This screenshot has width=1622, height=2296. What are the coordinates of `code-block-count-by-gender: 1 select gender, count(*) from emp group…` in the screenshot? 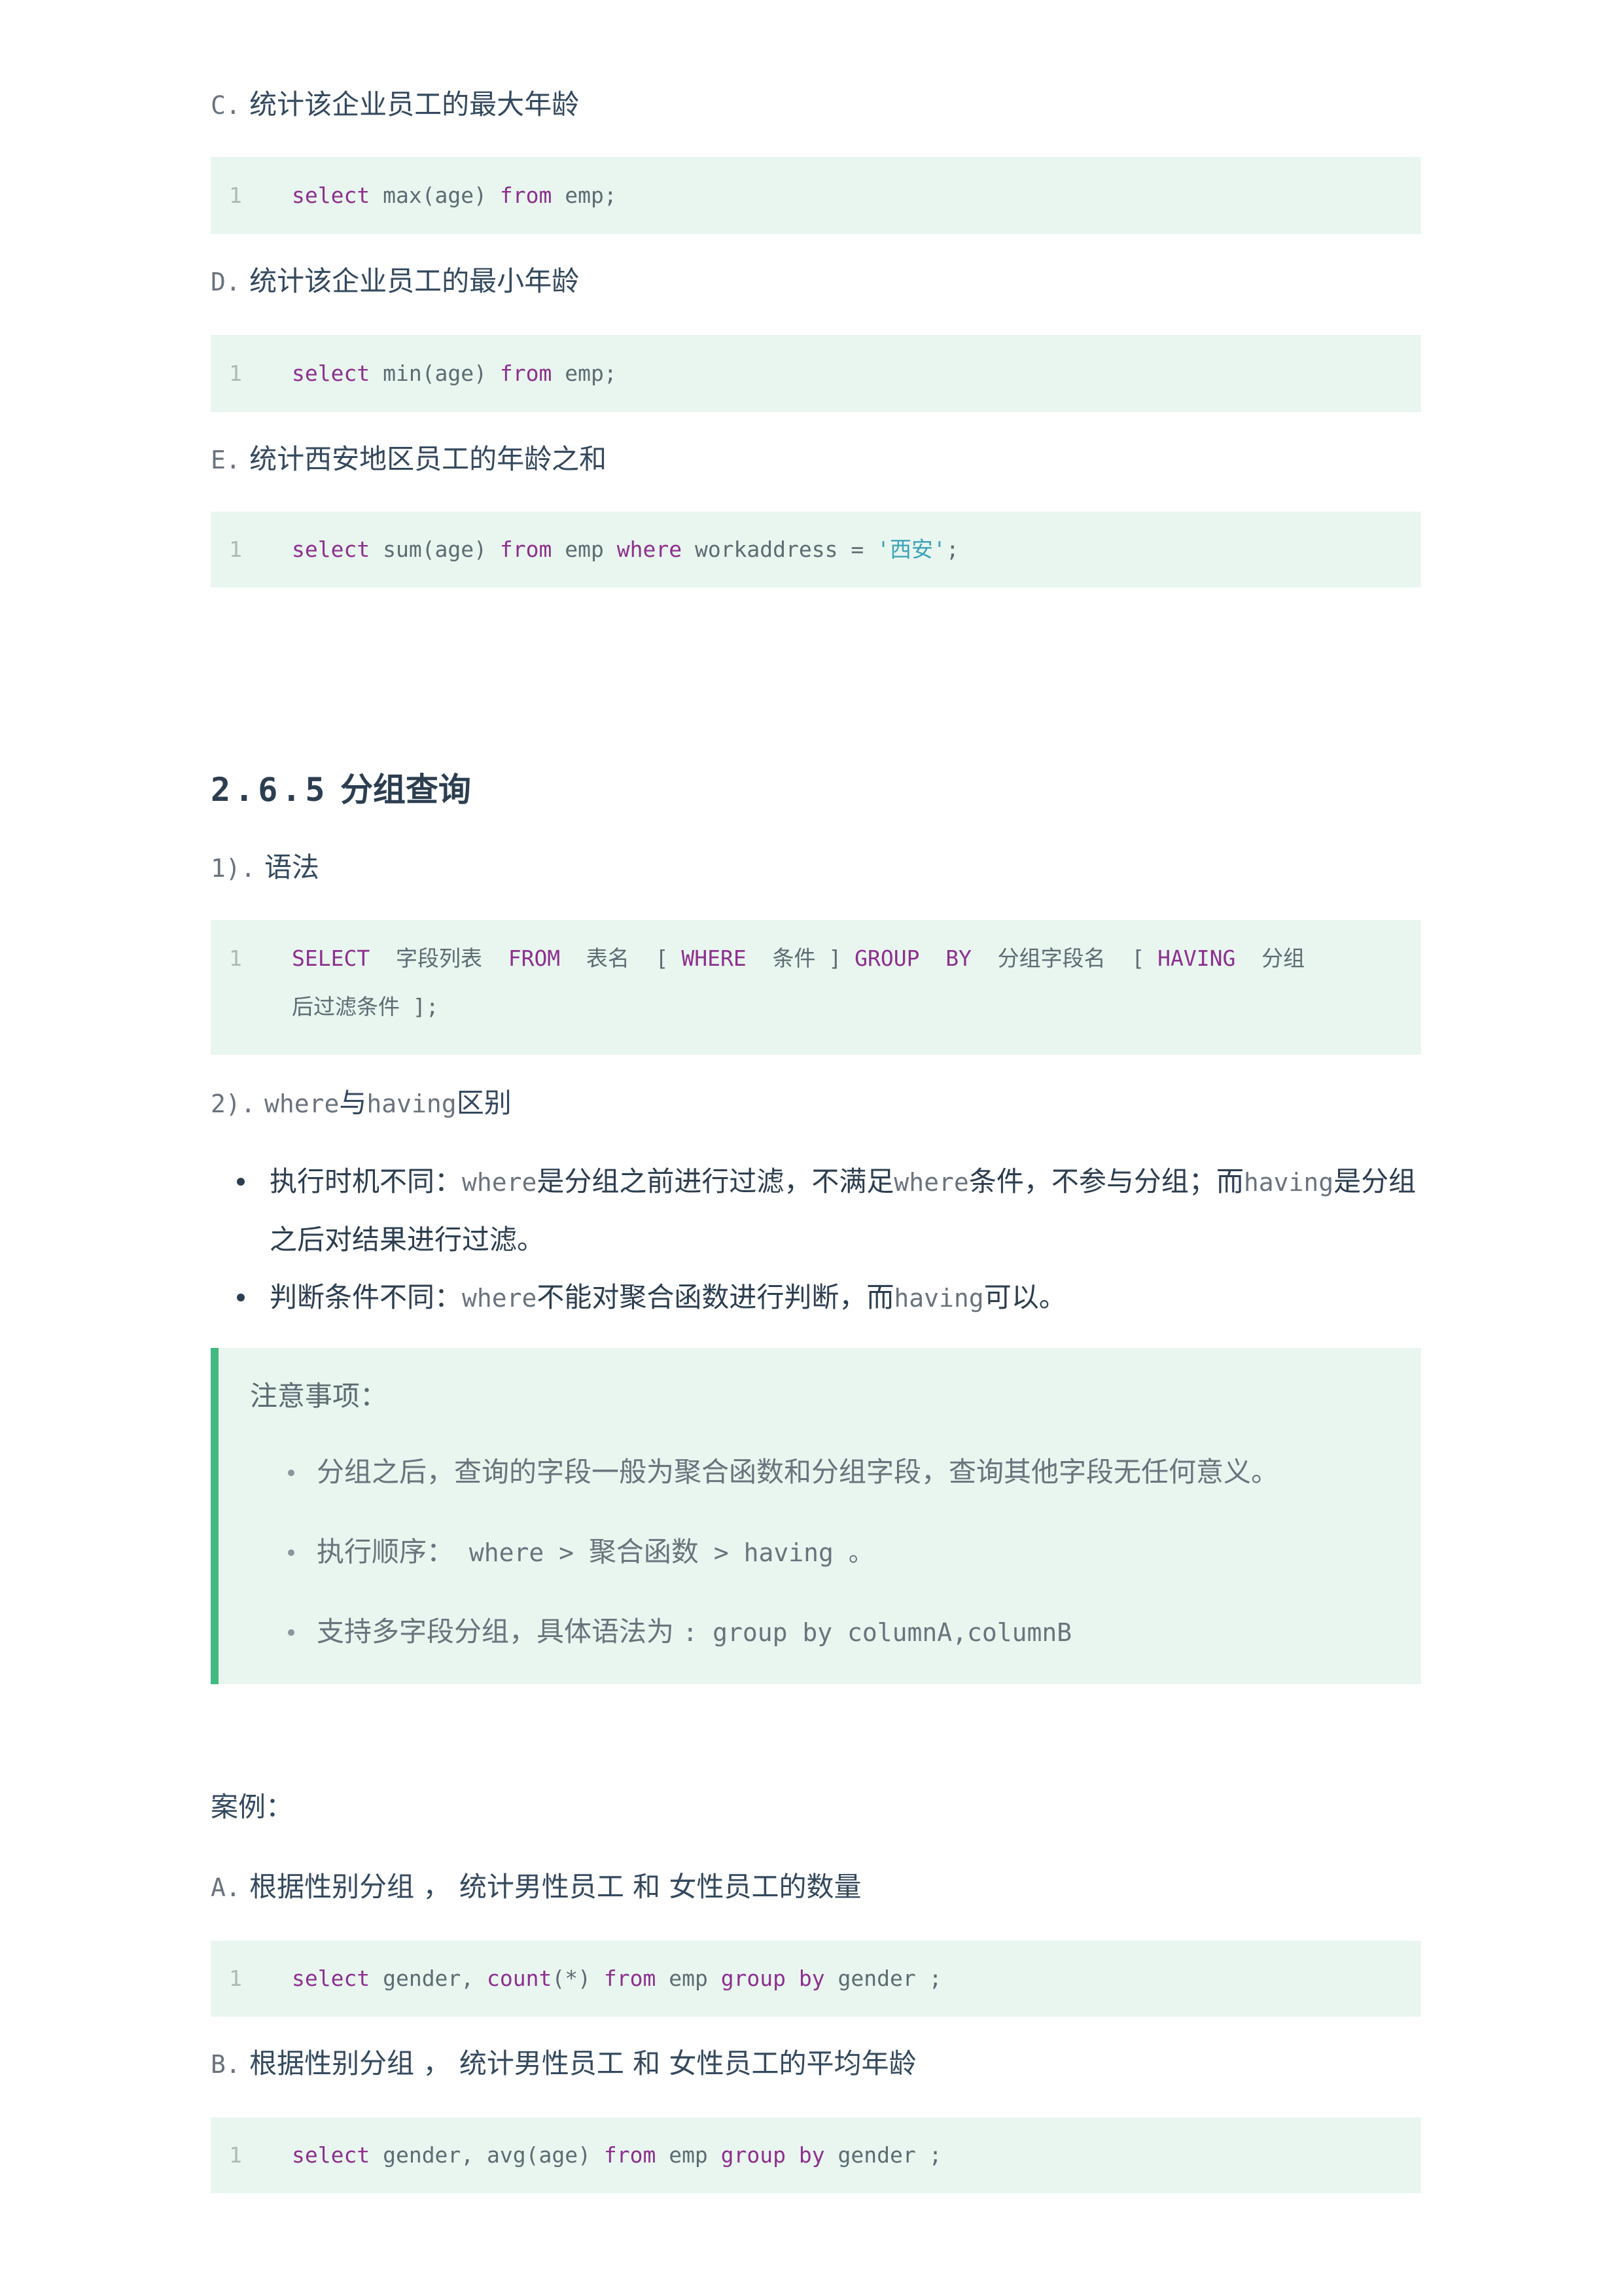 It's located at (816, 1979).